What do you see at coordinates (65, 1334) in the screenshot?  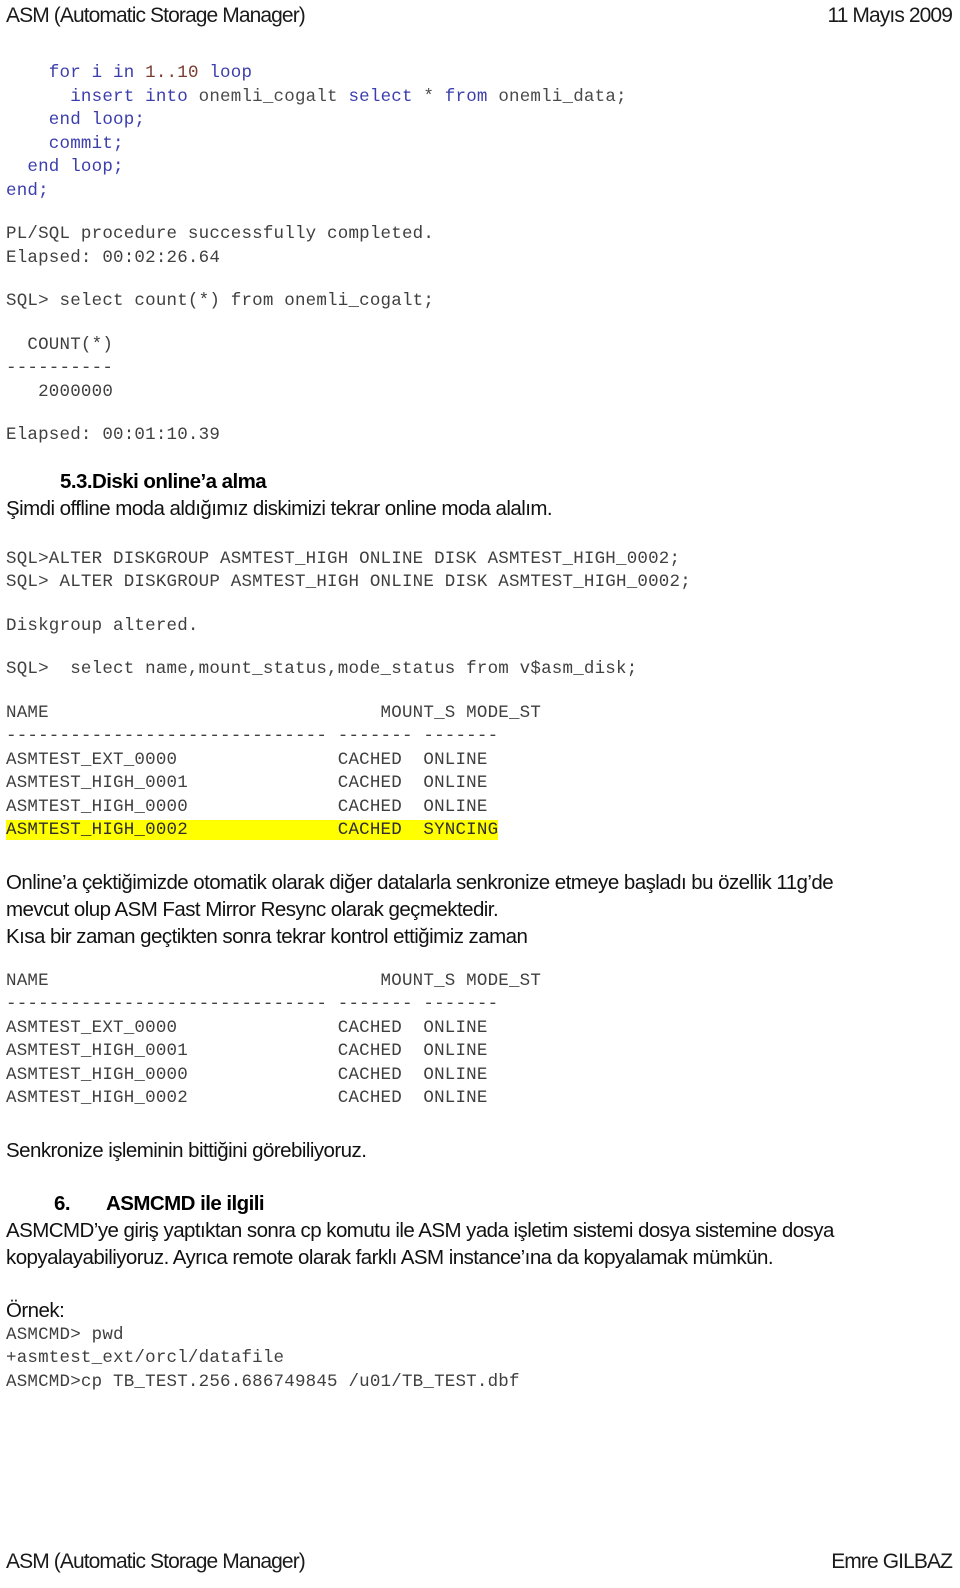 I see `console-line: ASMCMD> pwd` at bounding box center [65, 1334].